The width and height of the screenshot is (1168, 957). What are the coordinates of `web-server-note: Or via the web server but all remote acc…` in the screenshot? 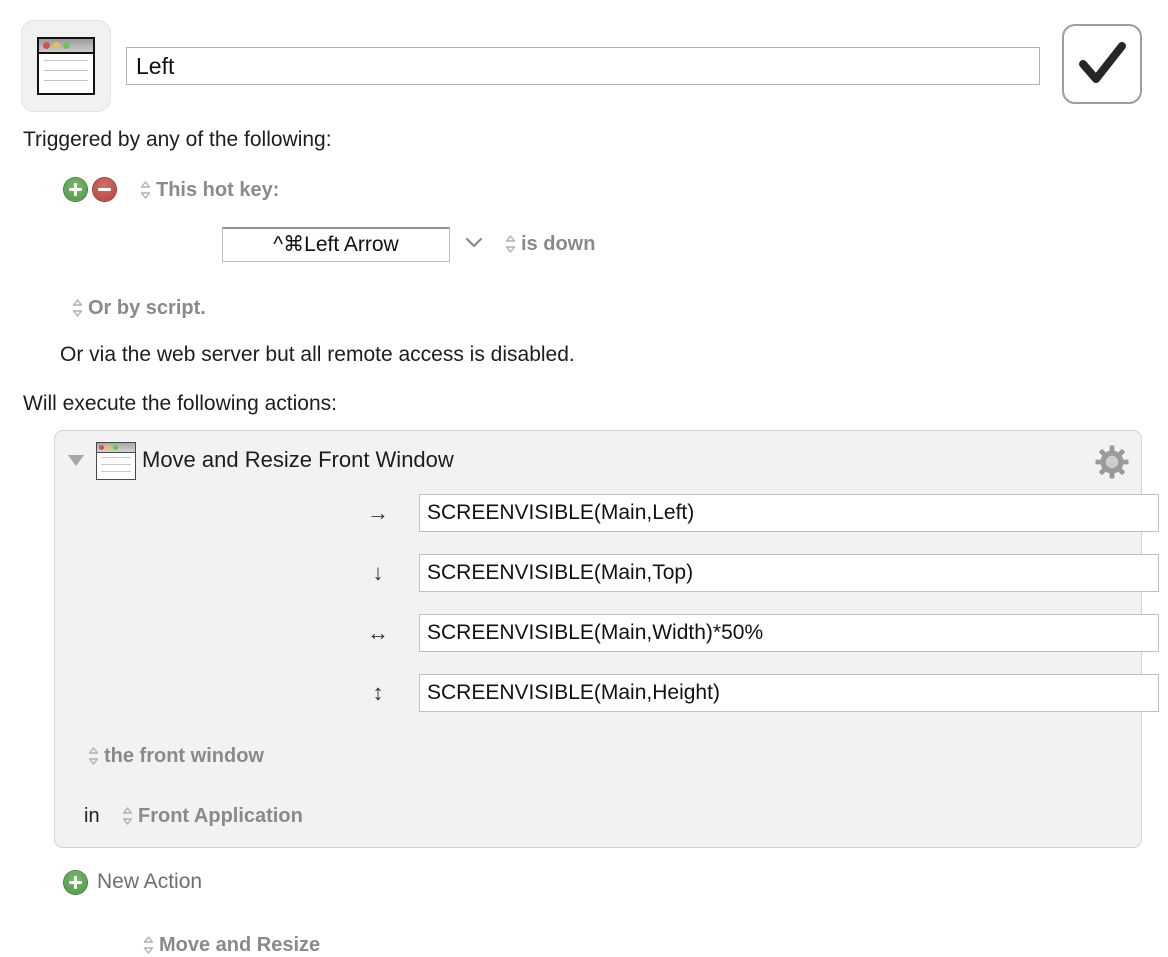 It's located at (317, 354).